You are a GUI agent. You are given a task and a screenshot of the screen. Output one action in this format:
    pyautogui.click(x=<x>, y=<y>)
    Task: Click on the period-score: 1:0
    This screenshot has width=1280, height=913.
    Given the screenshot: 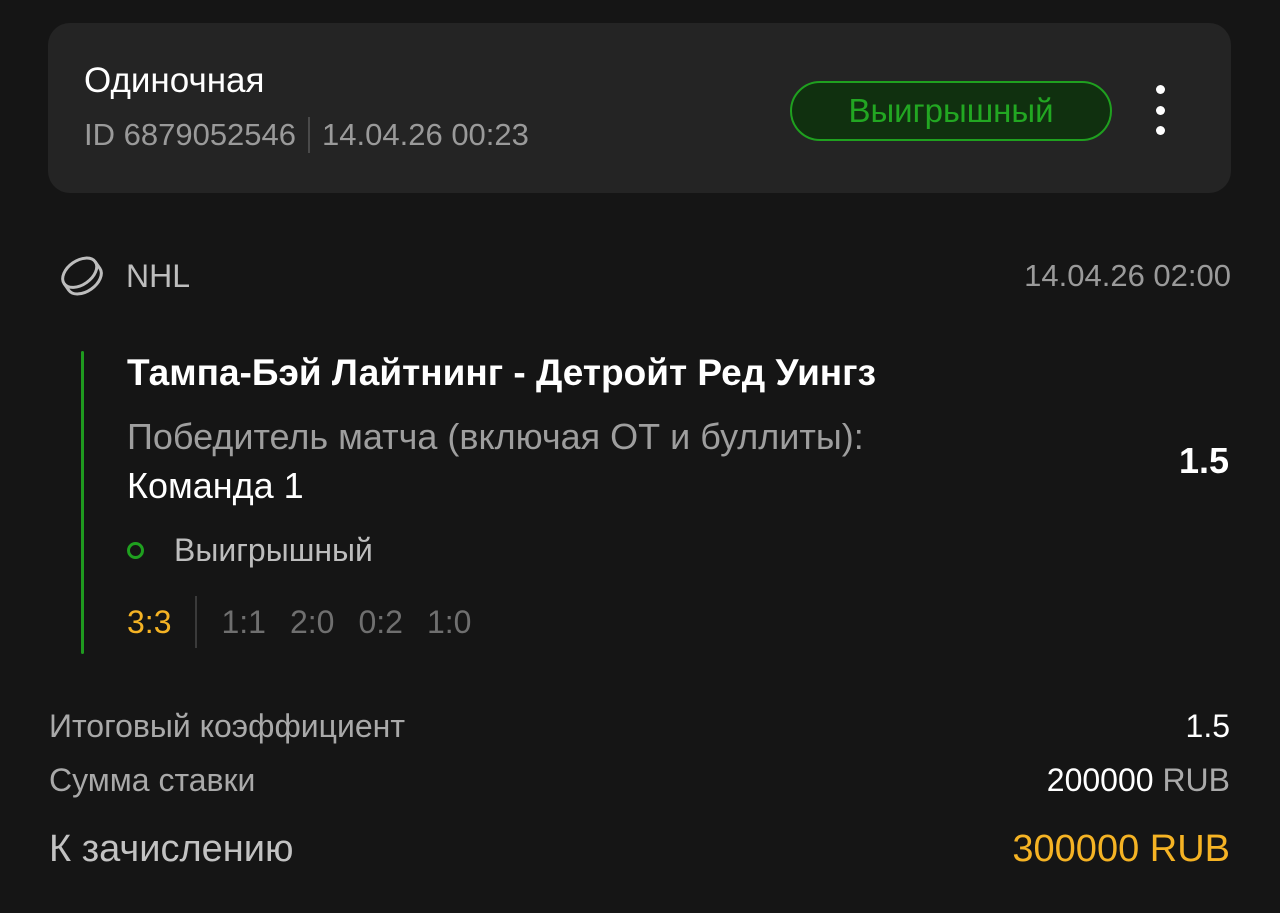 What is the action you would take?
    pyautogui.click(x=449, y=621)
    